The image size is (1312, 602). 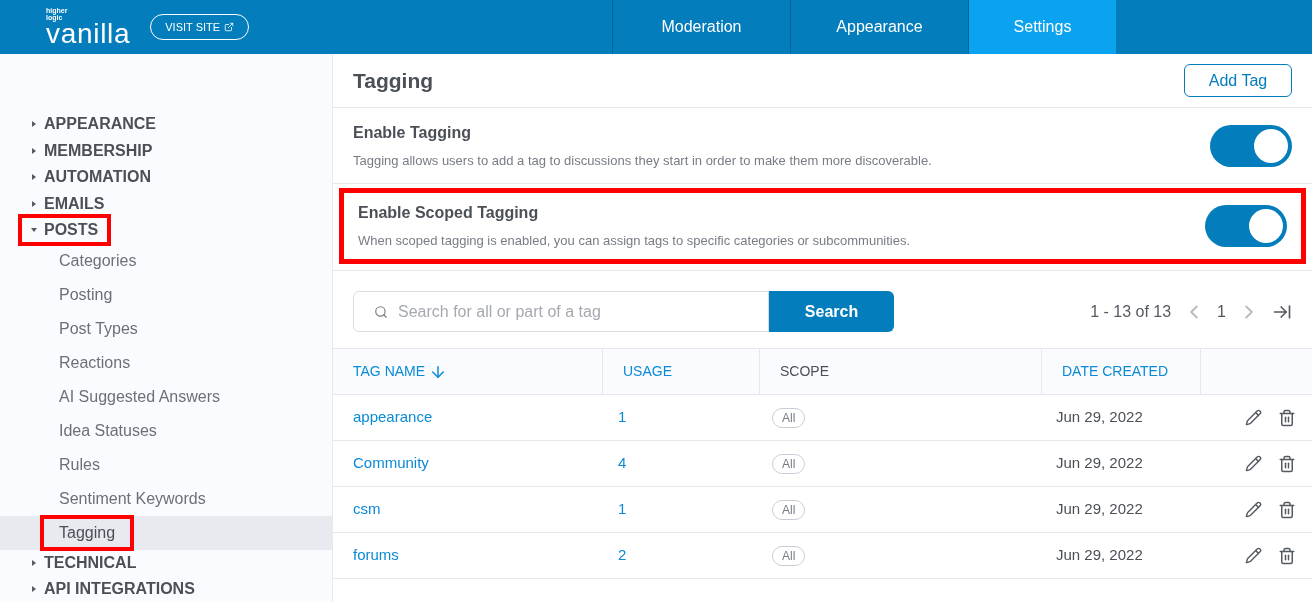 I want to click on sidebar-section: AUTOMATION, so click(x=91, y=177).